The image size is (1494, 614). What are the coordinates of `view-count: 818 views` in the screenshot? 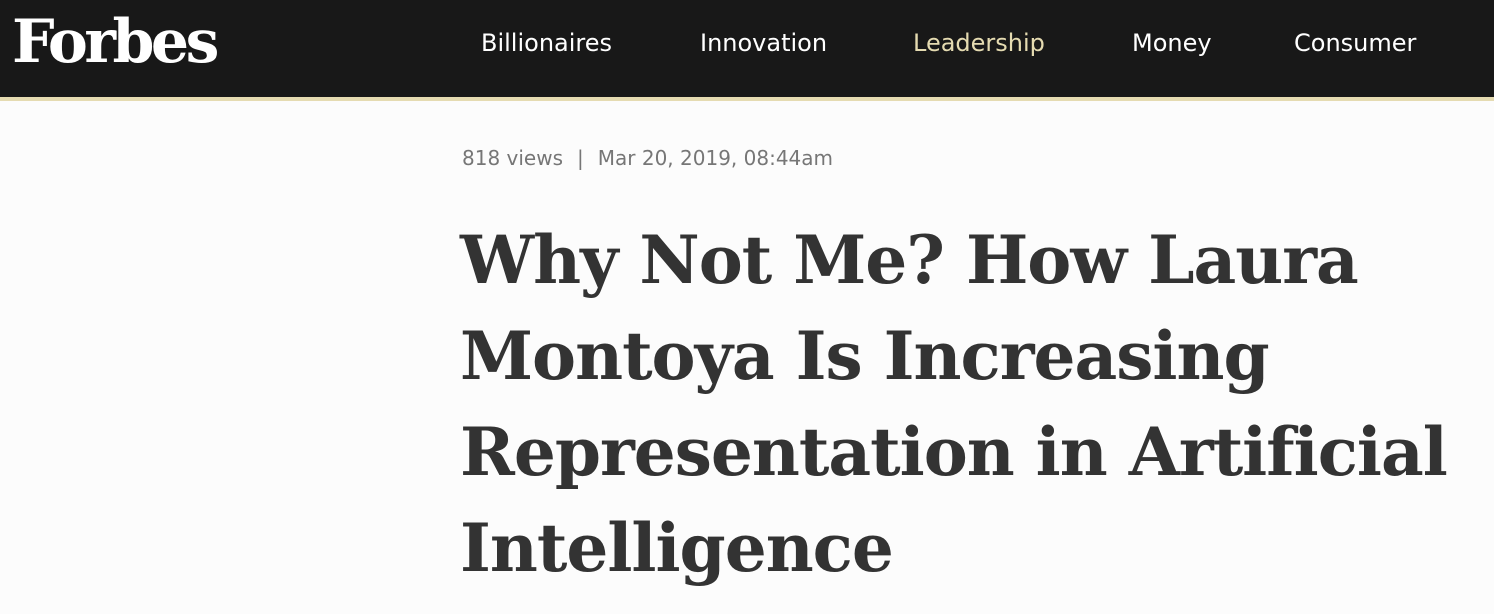 It's located at (513, 158).